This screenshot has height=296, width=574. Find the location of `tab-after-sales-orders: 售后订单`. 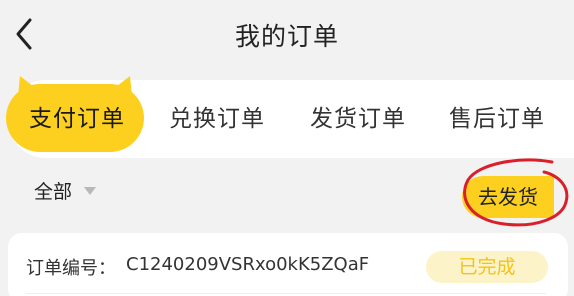

tab-after-sales-orders: 售后订单 is located at coordinates (497, 119).